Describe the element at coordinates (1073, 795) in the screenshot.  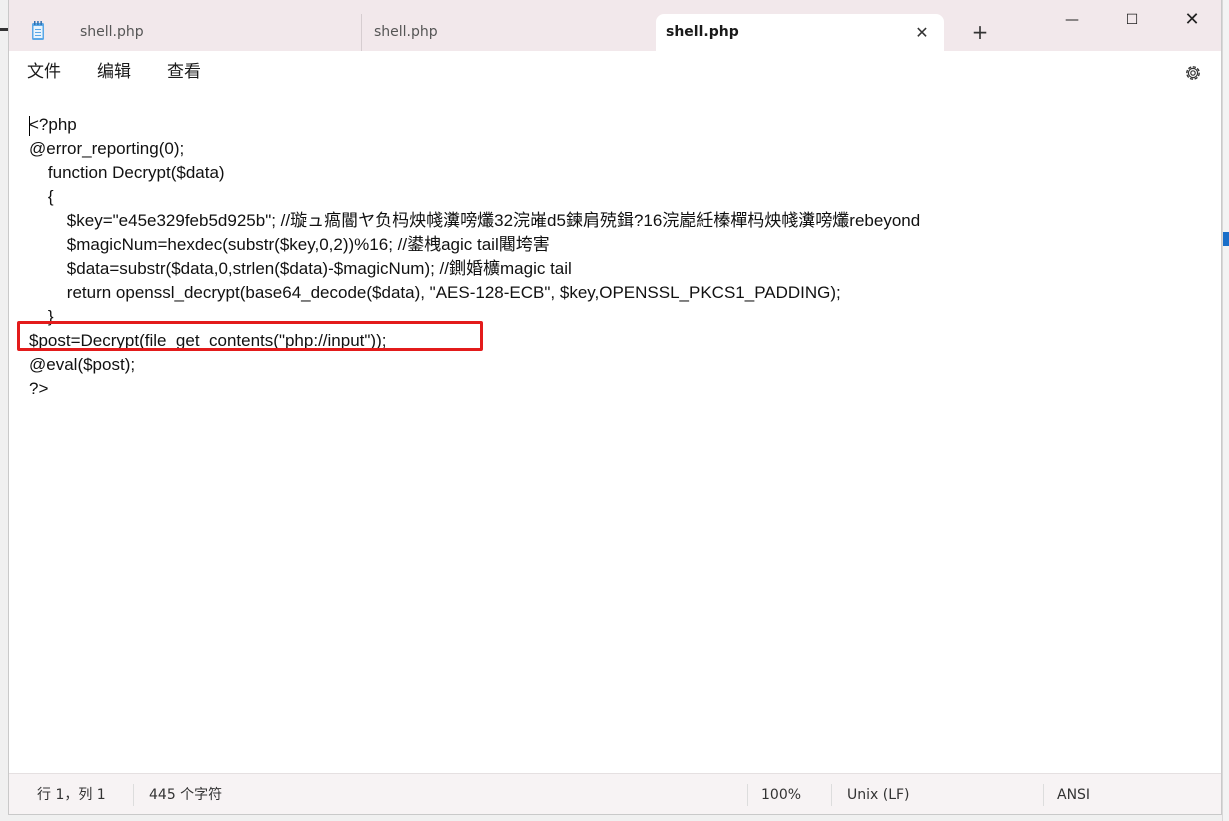
I see `encoding: ANSI` at that location.